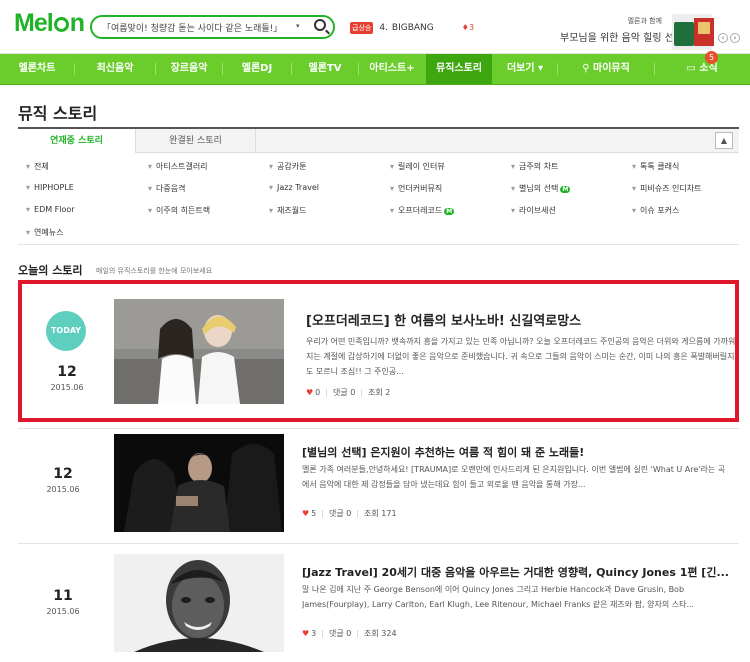 This screenshot has width=750, height=662. What do you see at coordinates (735, 38) in the screenshot?
I see `promo-next-button: ›` at bounding box center [735, 38].